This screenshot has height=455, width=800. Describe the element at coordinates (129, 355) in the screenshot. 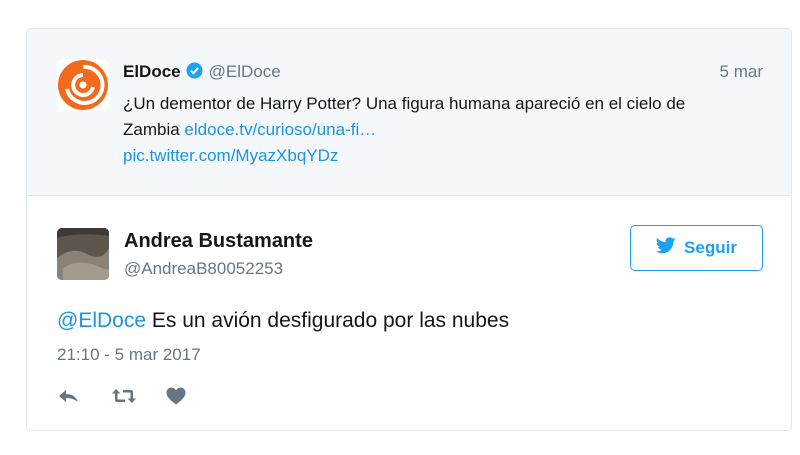

I see `tweet-timestamp: 21:10 - 5 mar 2017` at that location.